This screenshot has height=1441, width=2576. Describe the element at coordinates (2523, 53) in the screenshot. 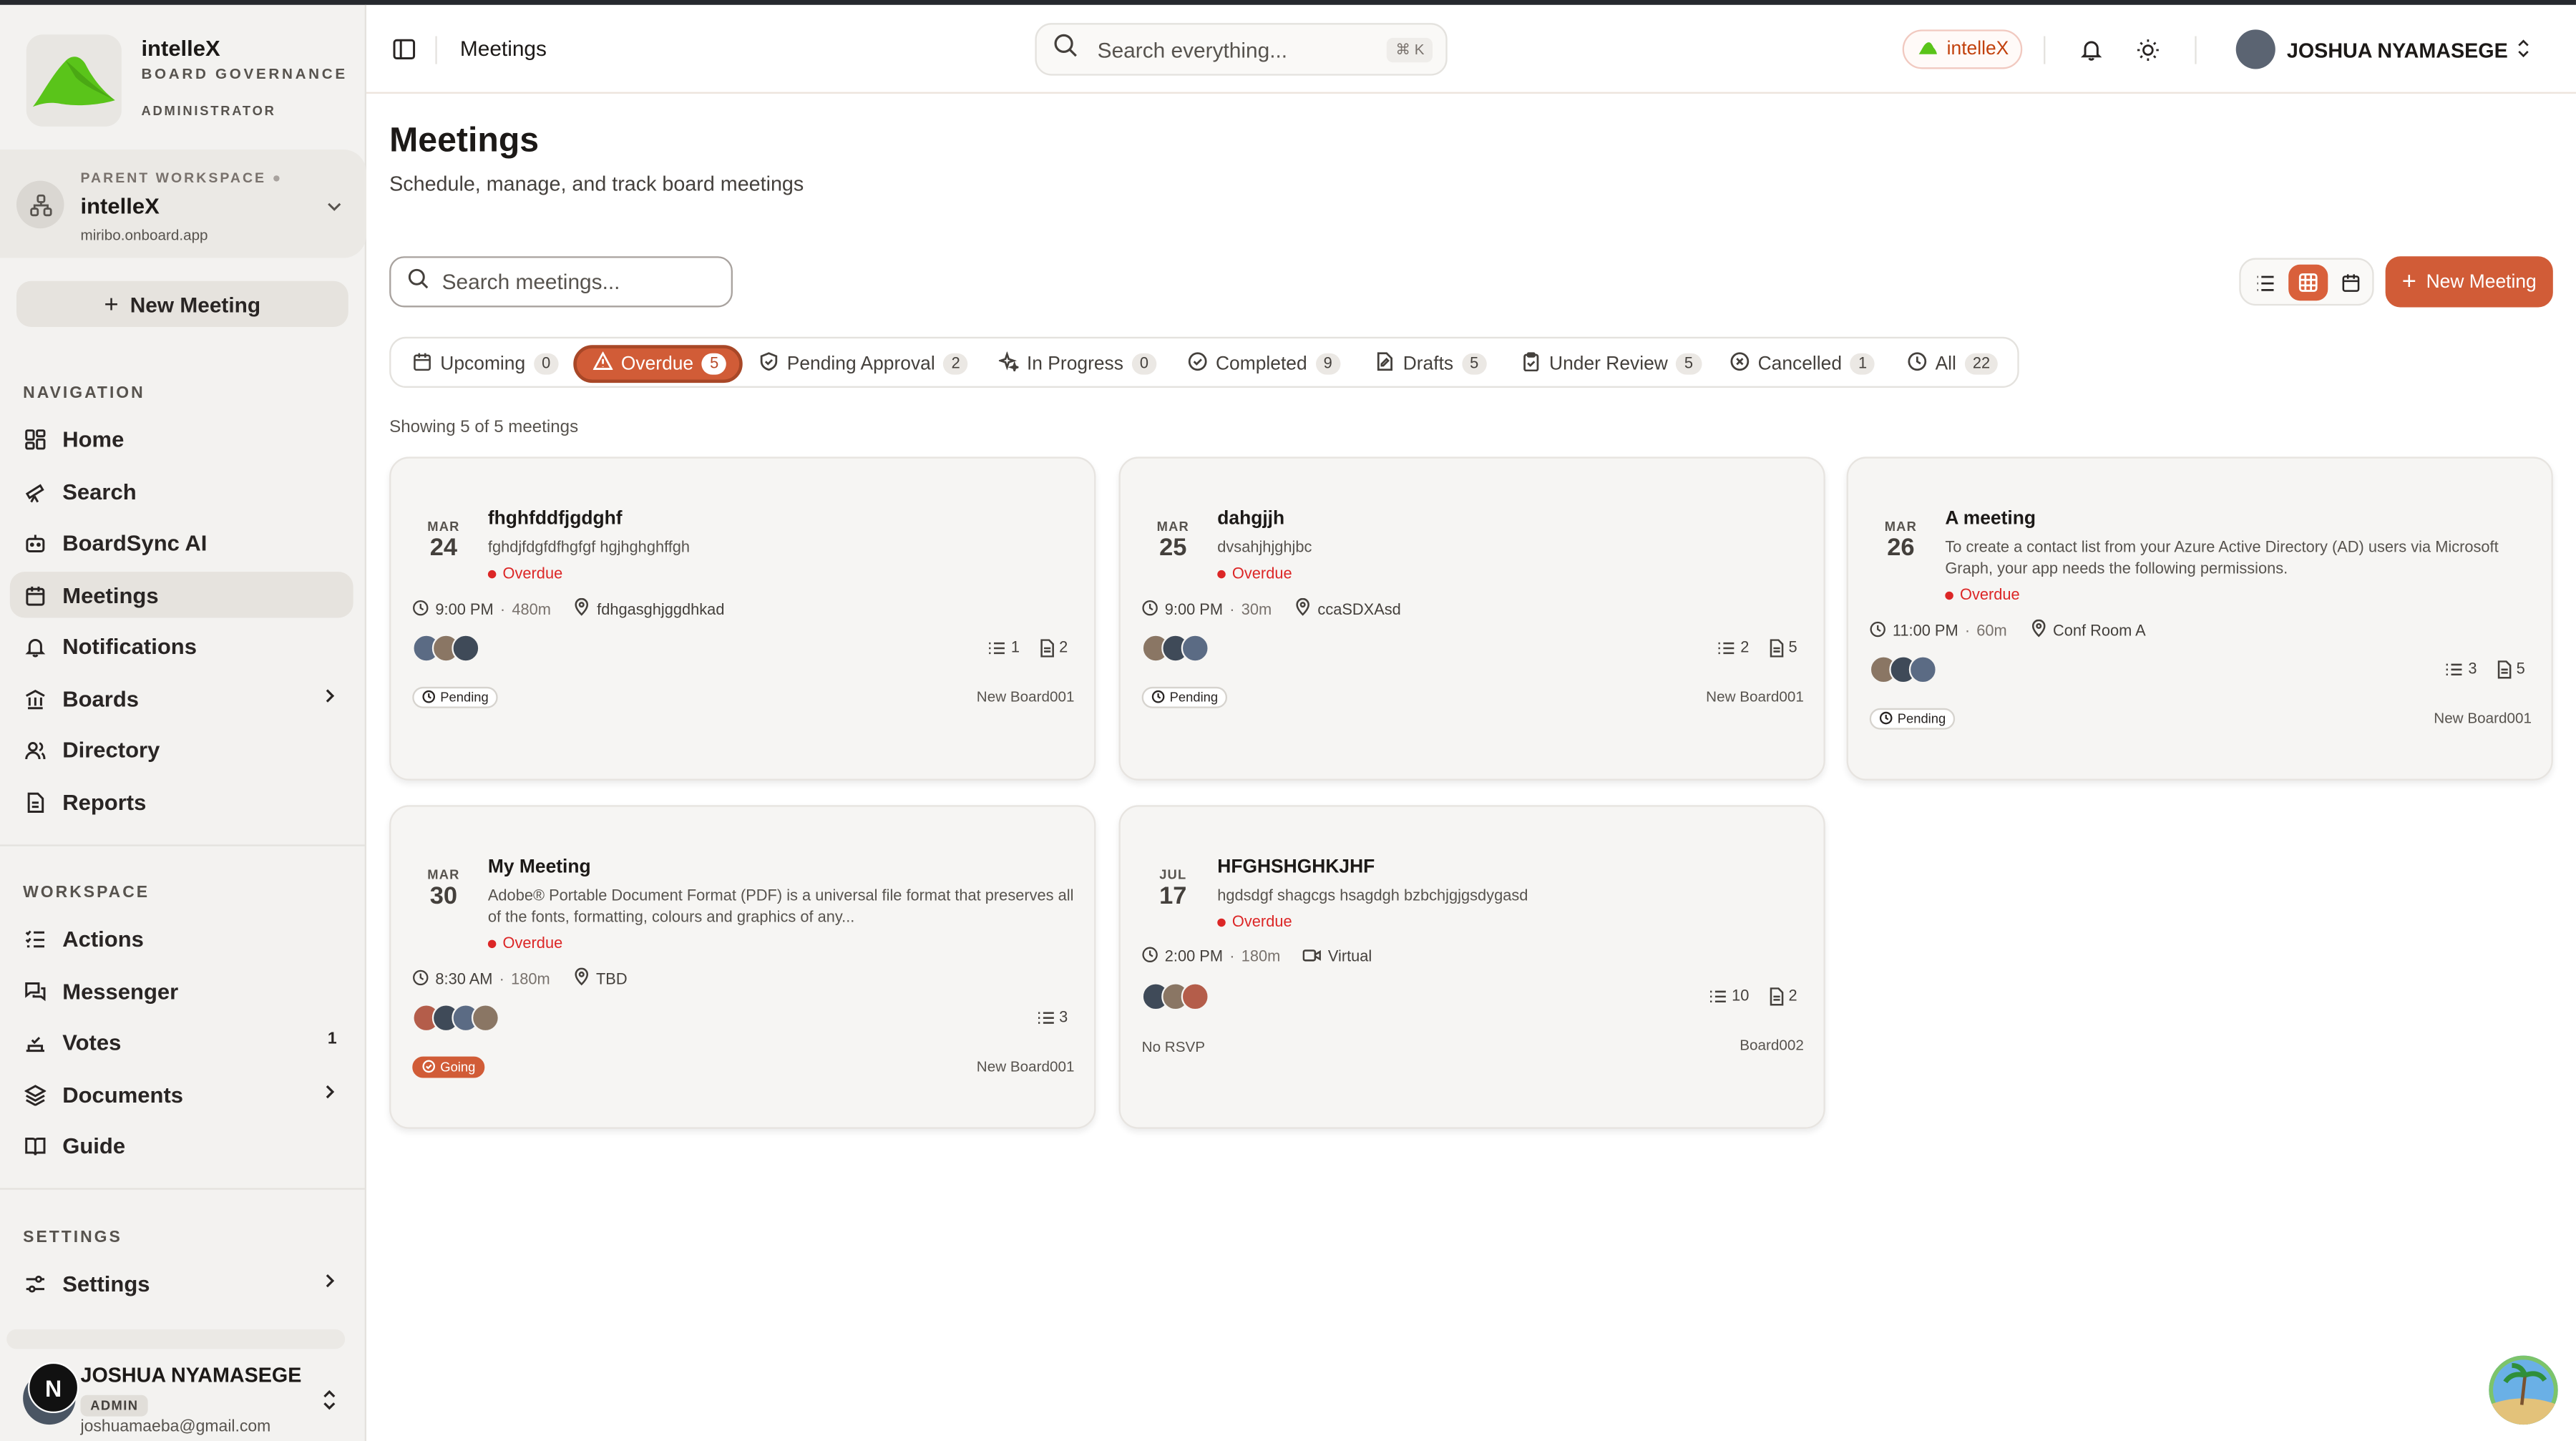

I see `chevrons-up-down-icon` at that location.